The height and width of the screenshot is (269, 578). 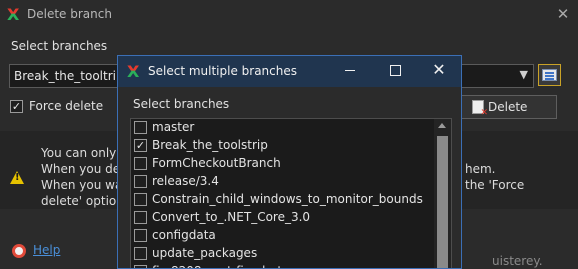 What do you see at coordinates (16, 106) in the screenshot?
I see `force-delete-checkbox: ✓` at bounding box center [16, 106].